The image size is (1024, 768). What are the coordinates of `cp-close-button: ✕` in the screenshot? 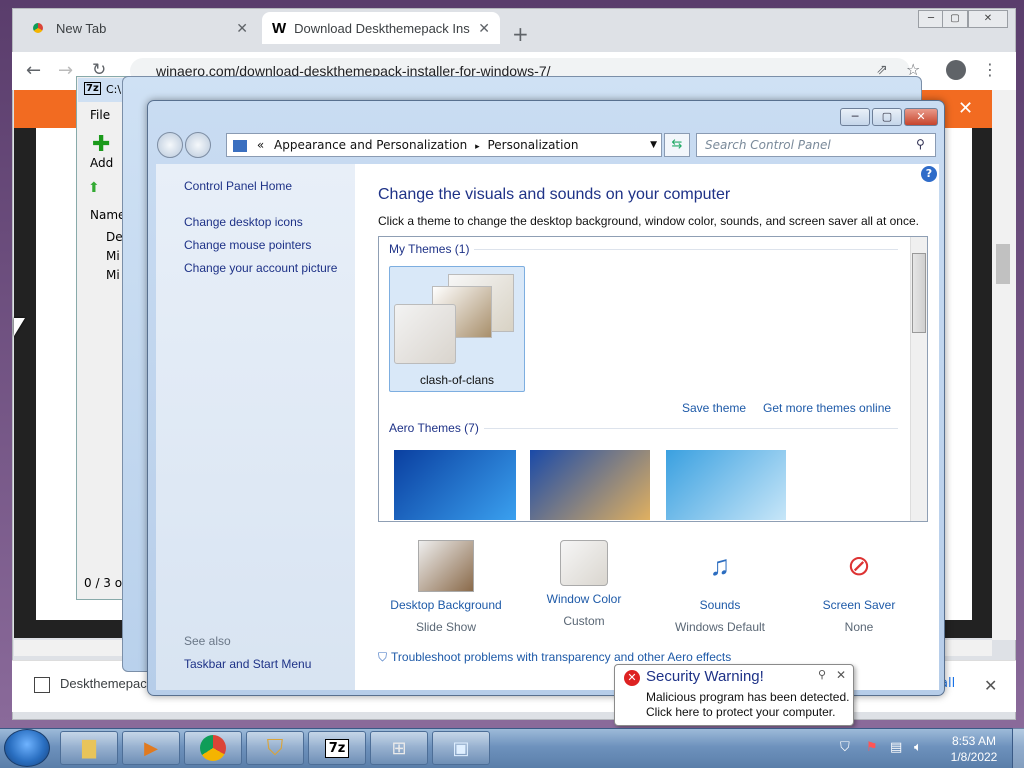 It's located at (921, 117).